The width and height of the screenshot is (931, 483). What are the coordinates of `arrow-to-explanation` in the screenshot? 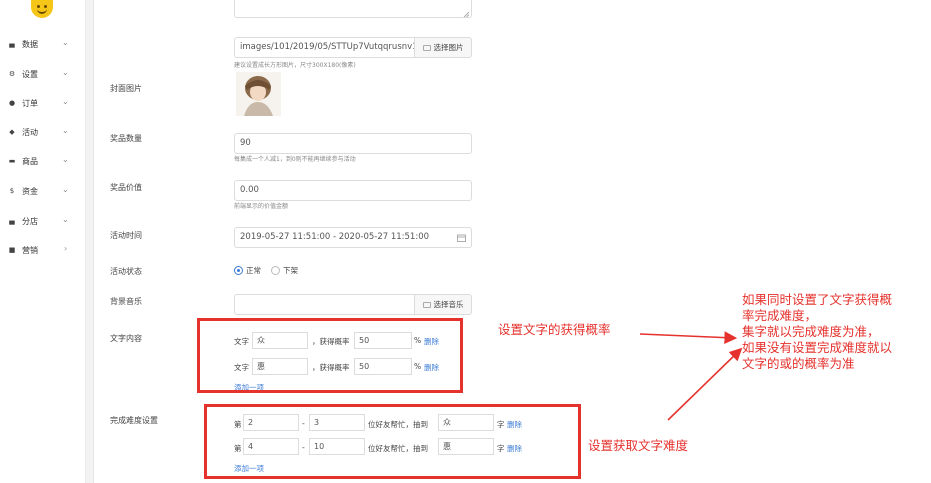 It's located at (688, 337).